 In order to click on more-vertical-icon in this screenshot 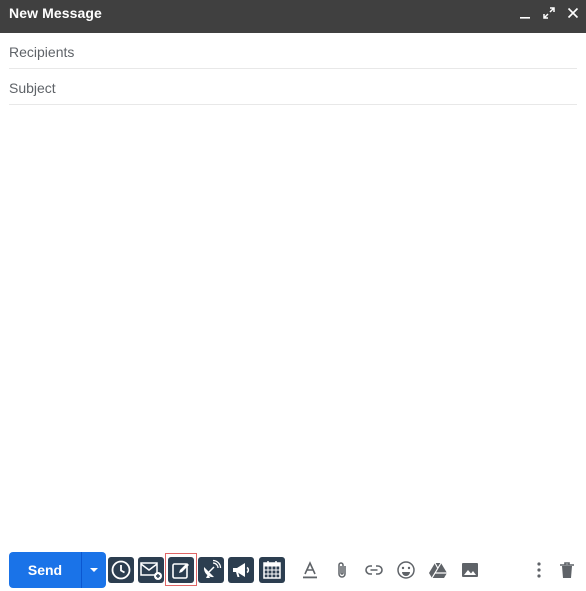, I will do `click(539, 570)`.